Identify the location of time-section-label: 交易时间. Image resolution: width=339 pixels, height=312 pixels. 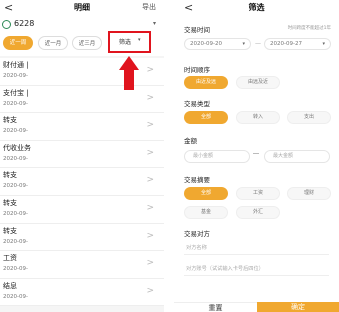
(197, 30).